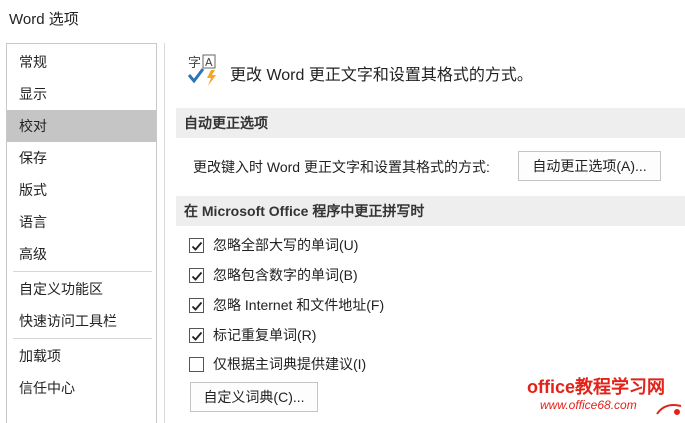 This screenshot has width=685, height=423. Describe the element at coordinates (285, 275) in the screenshot. I see `option-label: 忽略包含数字的单词(B)` at that location.